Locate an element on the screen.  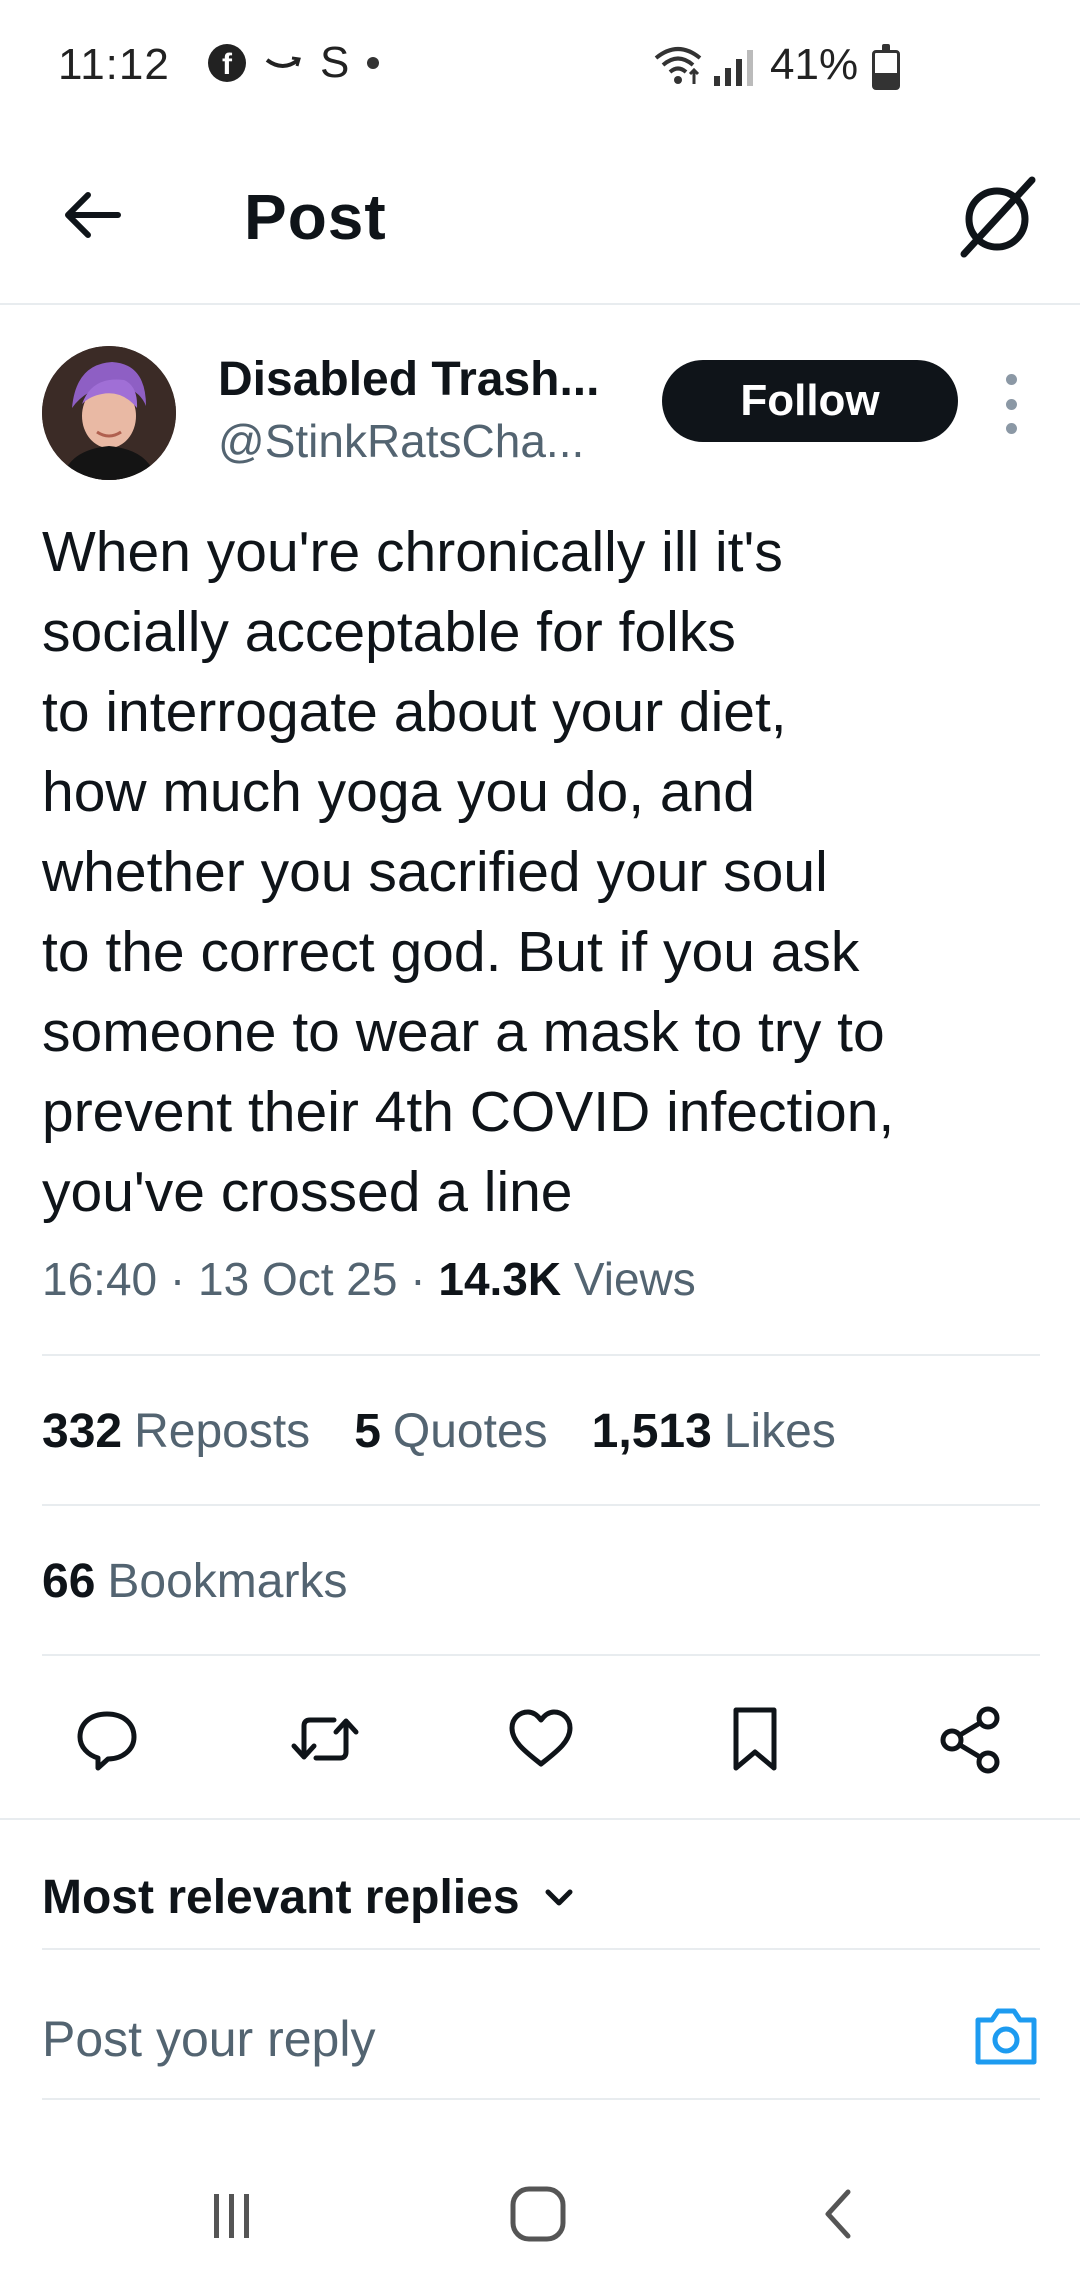
facebook-icon: f is located at coordinates (227, 63).